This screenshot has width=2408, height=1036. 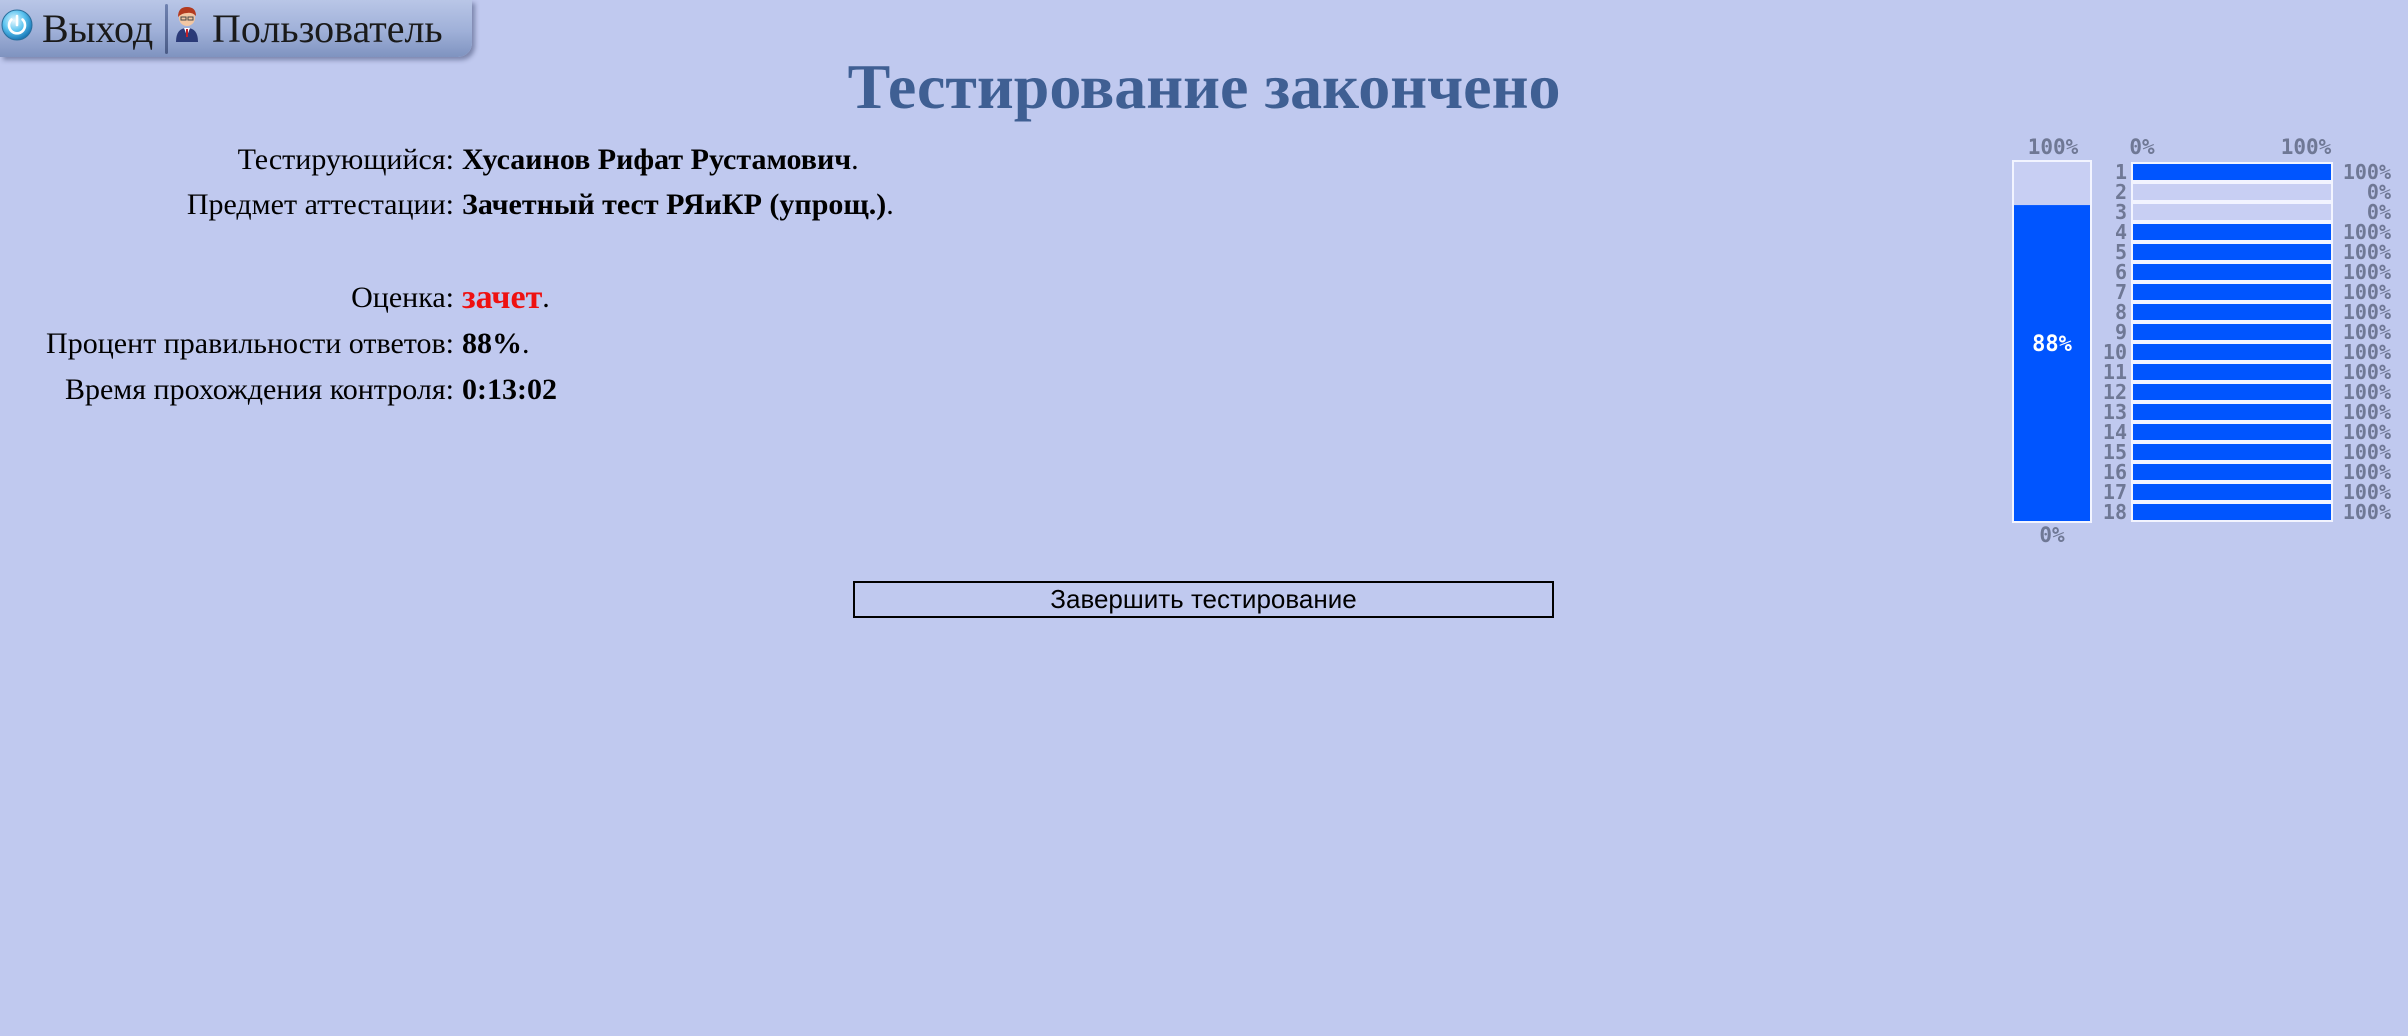 What do you see at coordinates (502, 297) in the screenshot?
I see `grade-value: зачет` at bounding box center [502, 297].